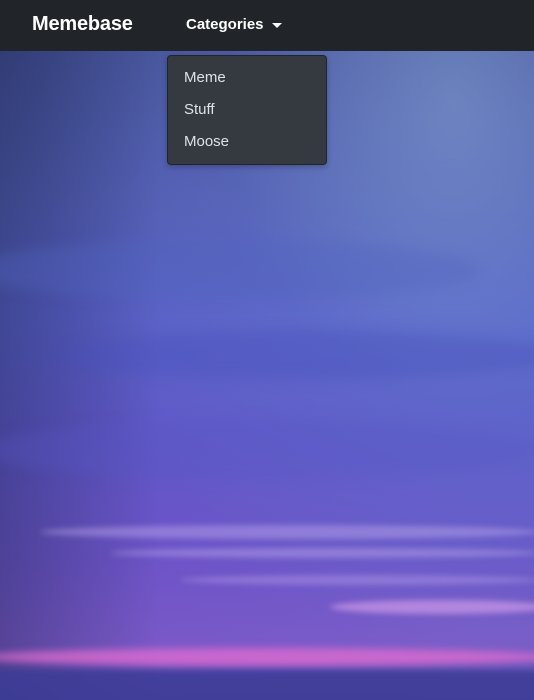  I want to click on categories-label: Categories, so click(225, 24).